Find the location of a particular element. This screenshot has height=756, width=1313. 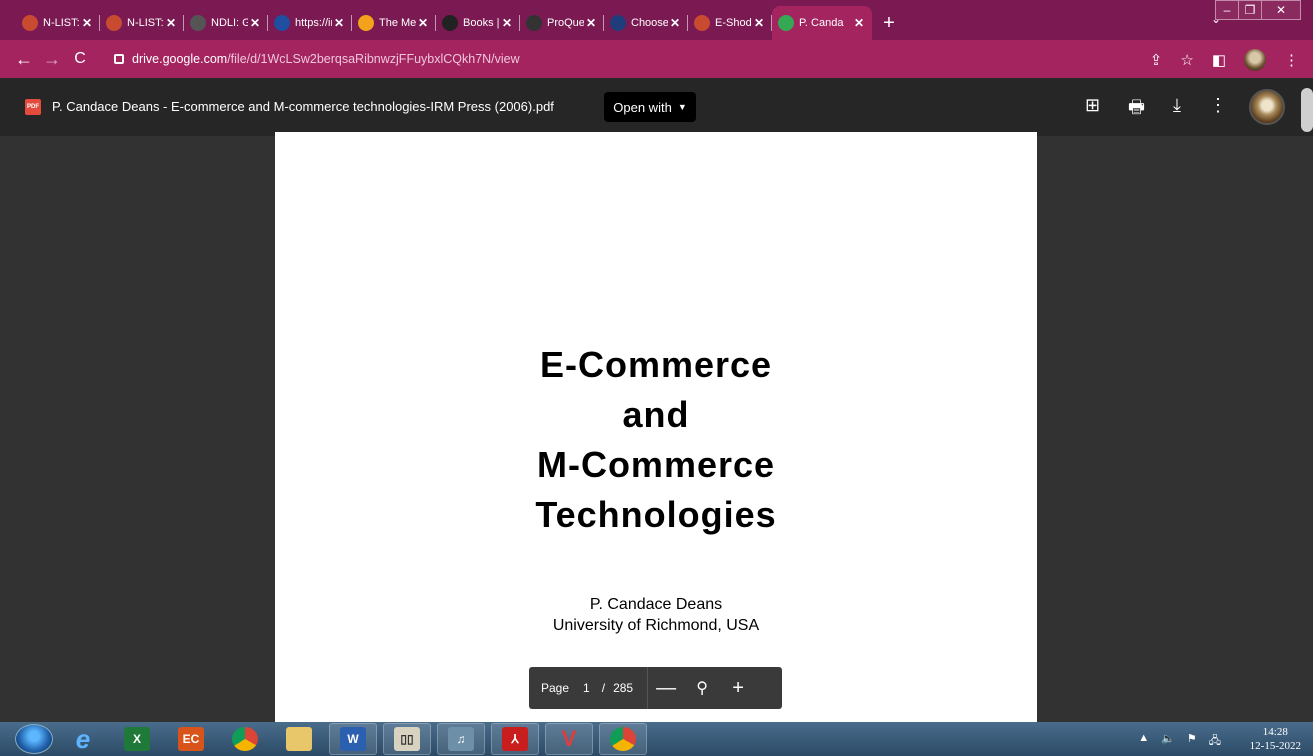

taskbar-reader: ▯▯ is located at coordinates (407, 739).